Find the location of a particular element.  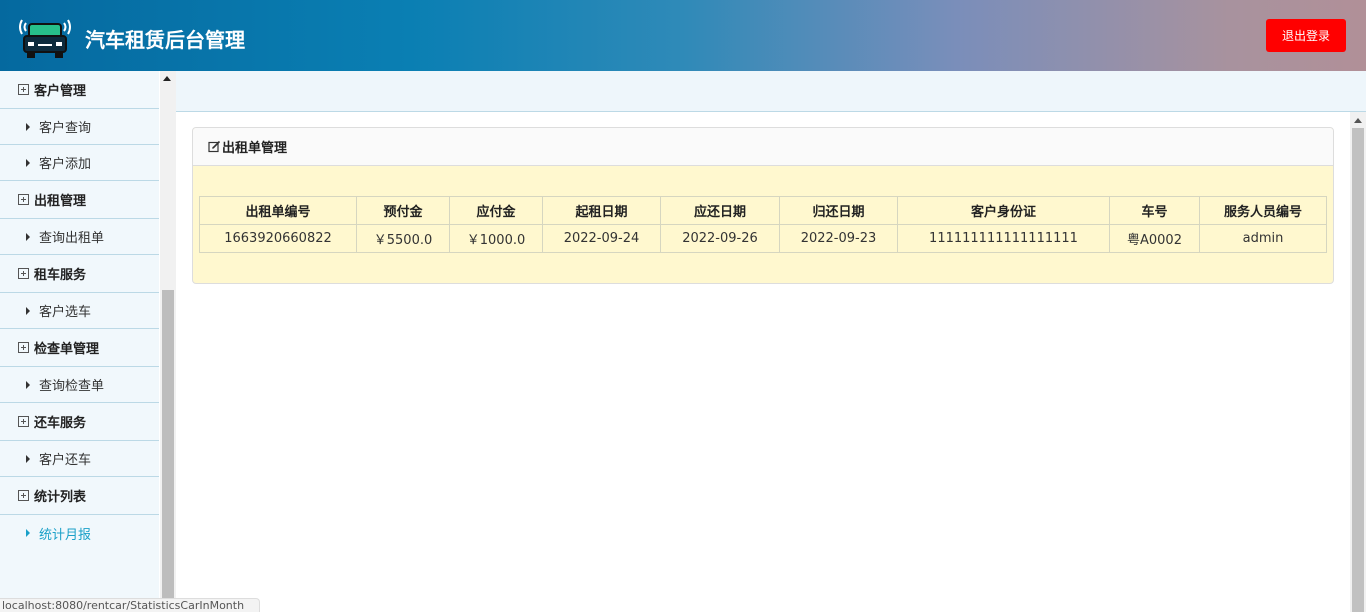

menu-item-label: 客户查询 is located at coordinates (65, 128).